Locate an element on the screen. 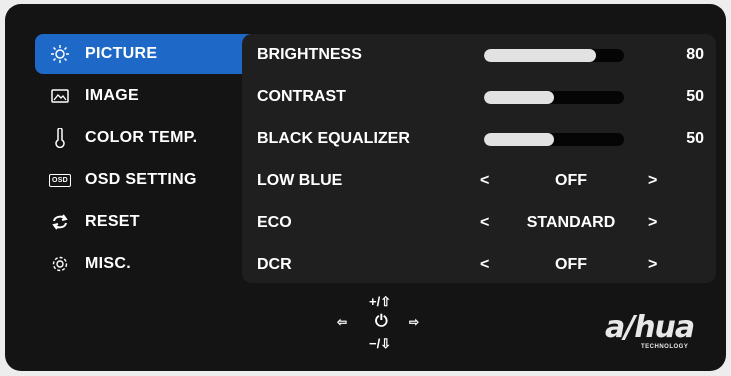 The width and height of the screenshot is (731, 376). sidebar-item-osd-setting: OSD OSD SETTING is located at coordinates (146, 180).